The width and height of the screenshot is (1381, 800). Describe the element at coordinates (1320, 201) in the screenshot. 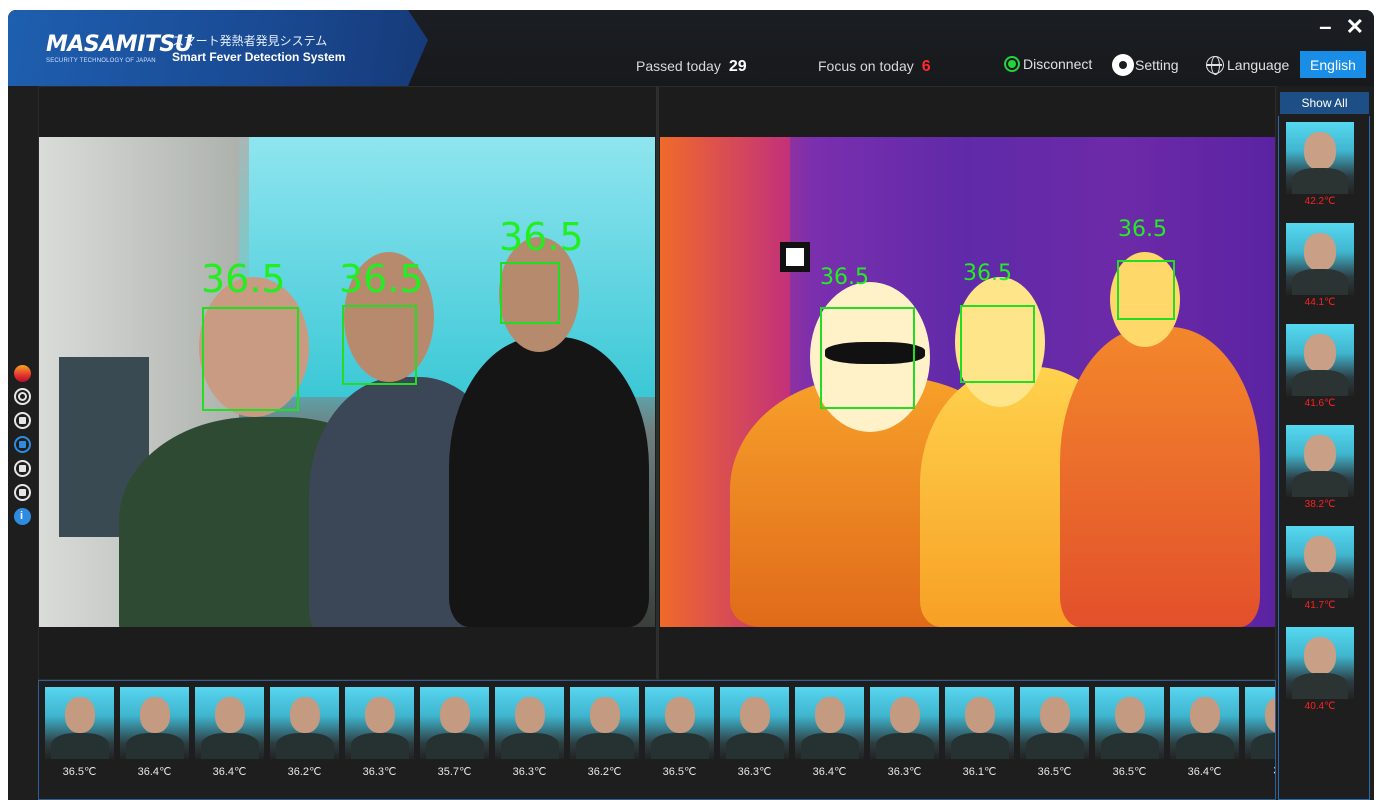

I see `alert-temp: 42.2℃` at that location.